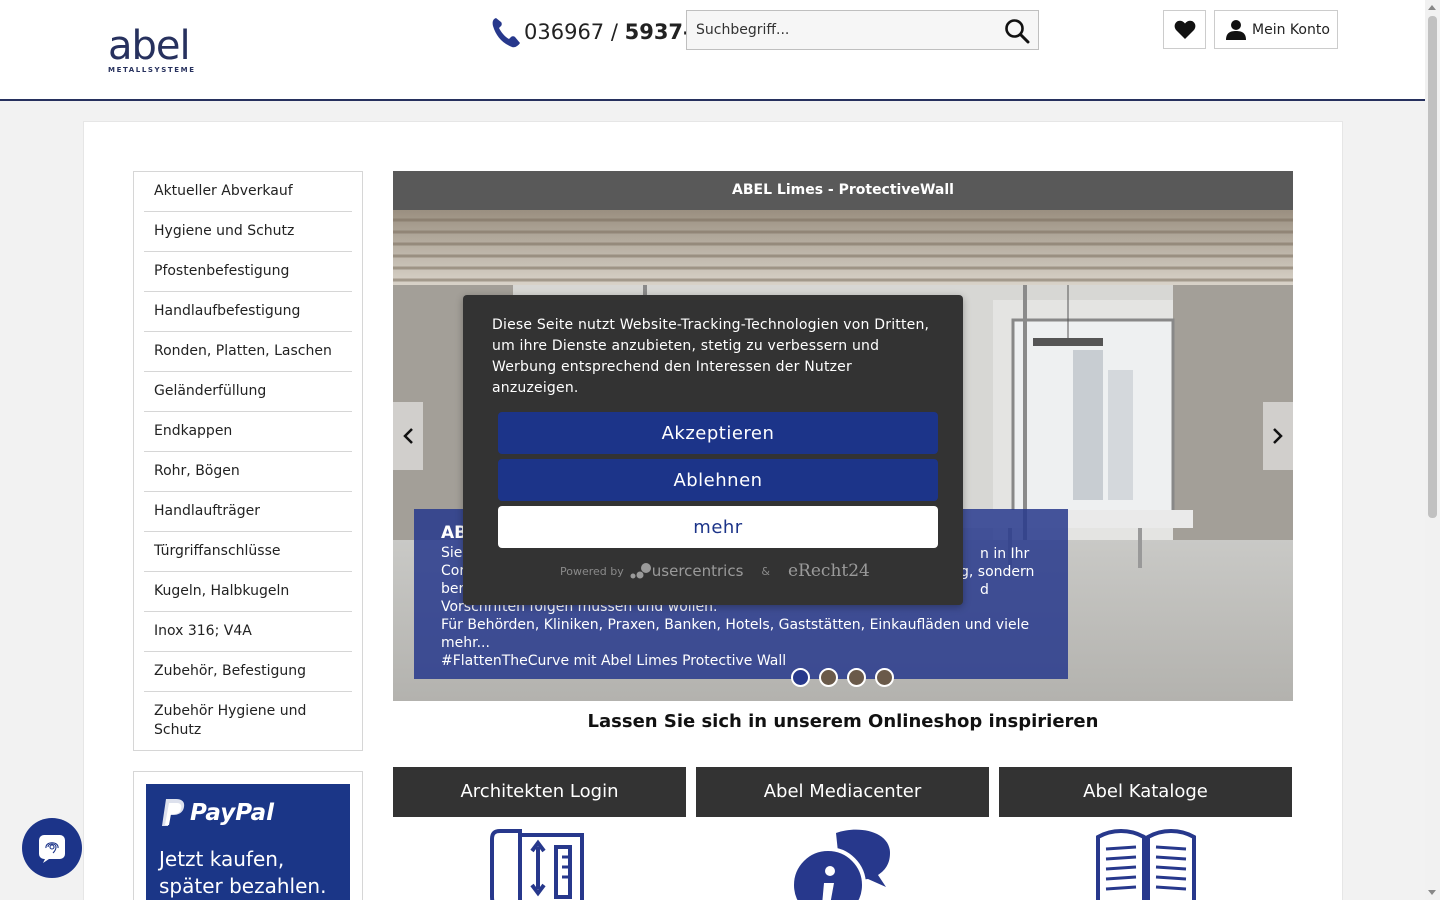  What do you see at coordinates (574, 32) in the screenshot?
I see `phone-prefix: 036967 /` at bounding box center [574, 32].